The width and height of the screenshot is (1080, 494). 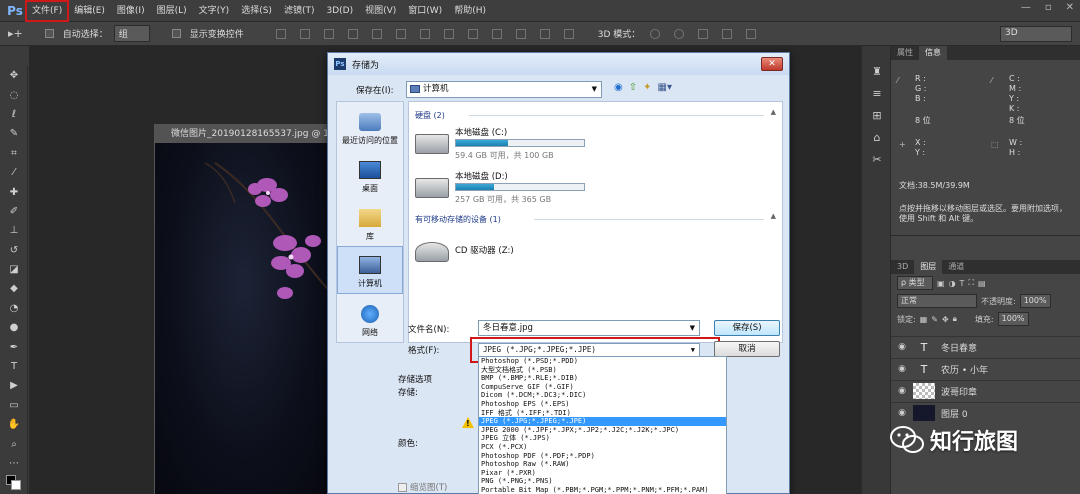 What do you see at coordinates (370, 222) in the screenshot?
I see `place-library: 库` at bounding box center [370, 222].